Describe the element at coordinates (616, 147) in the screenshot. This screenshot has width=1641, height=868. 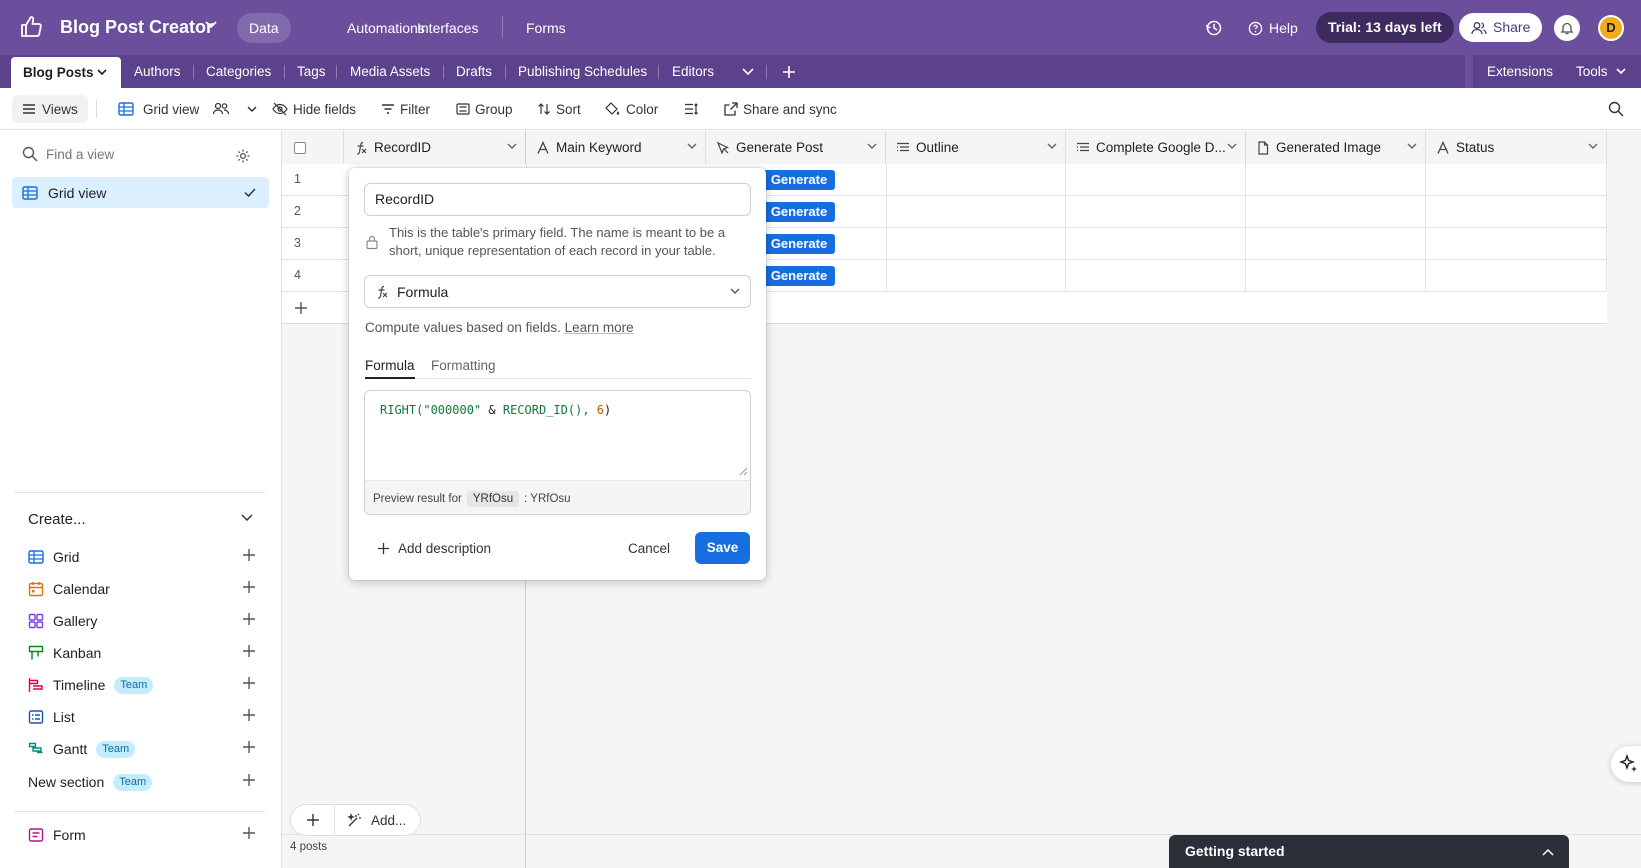
I see `column-header-main-keyword: Main Keyword` at that location.